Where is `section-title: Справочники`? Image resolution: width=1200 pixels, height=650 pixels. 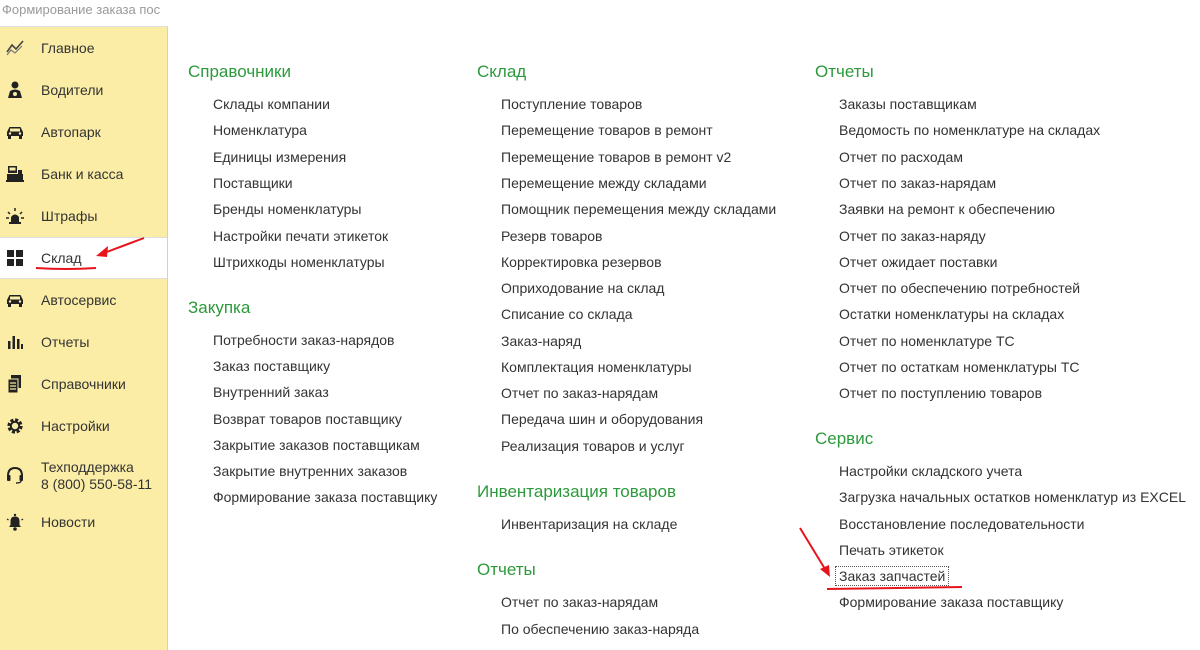 section-title: Справочники is located at coordinates (239, 71).